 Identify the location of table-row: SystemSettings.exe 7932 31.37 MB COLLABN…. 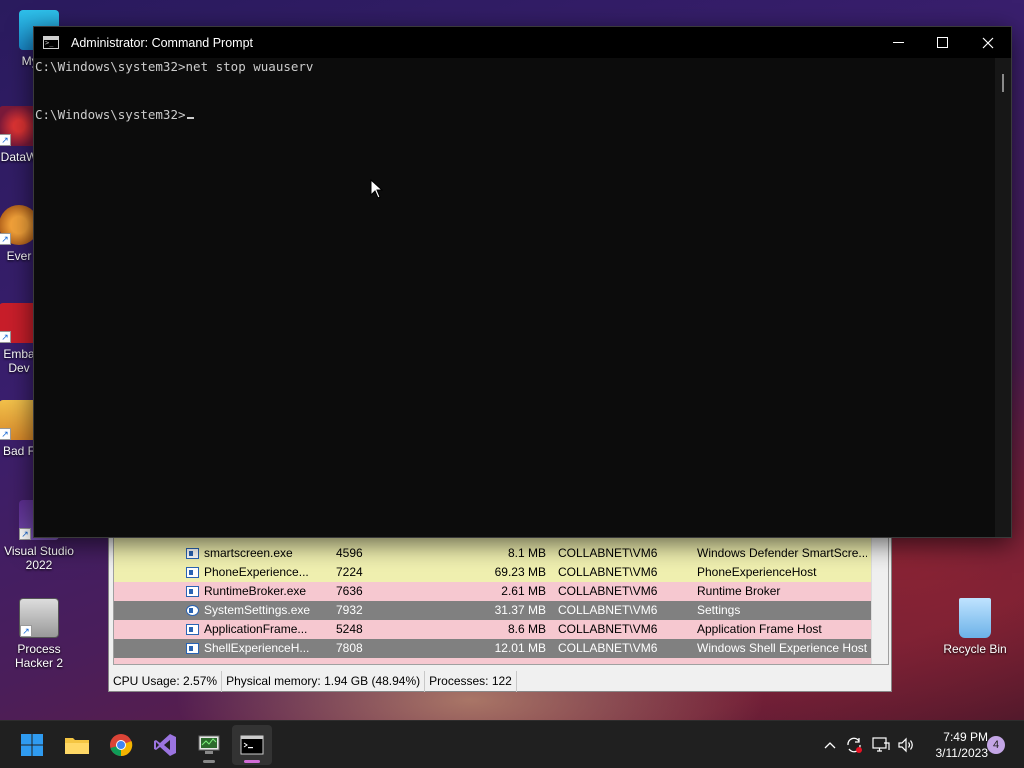
(492, 610).